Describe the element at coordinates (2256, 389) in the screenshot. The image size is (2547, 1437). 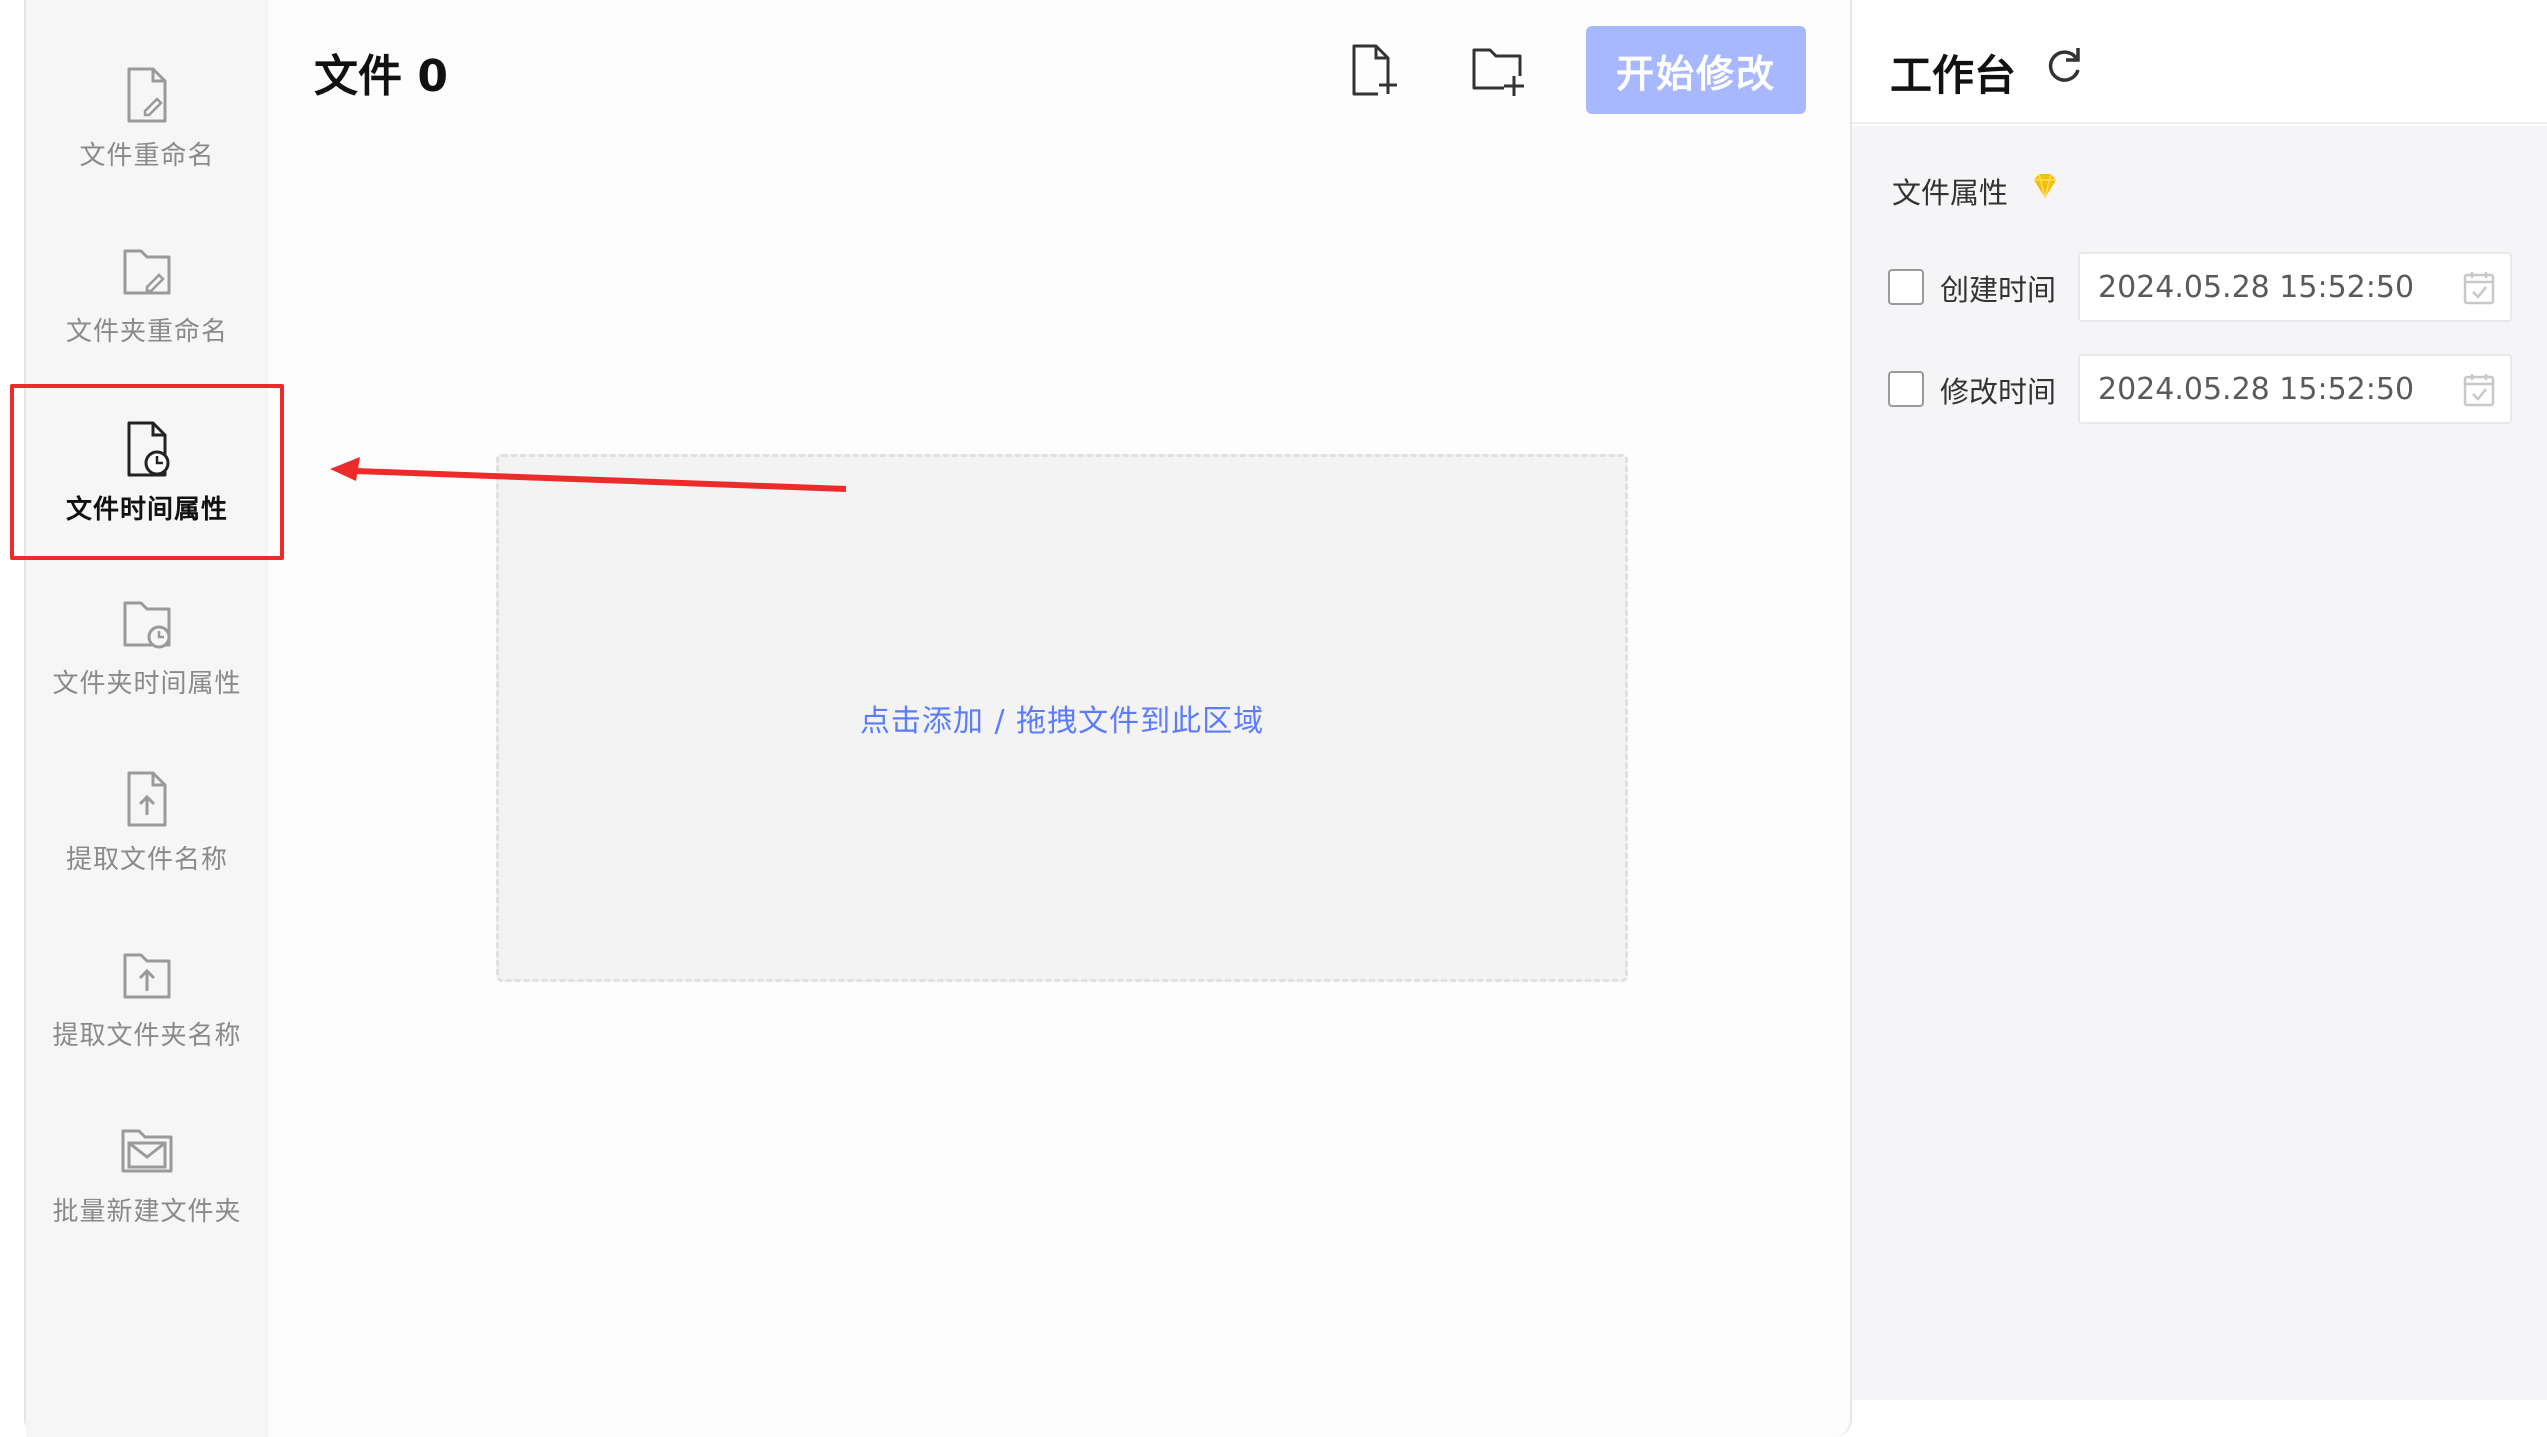
I see `modified-time-value: 2024.05.28 15:52:50` at that location.